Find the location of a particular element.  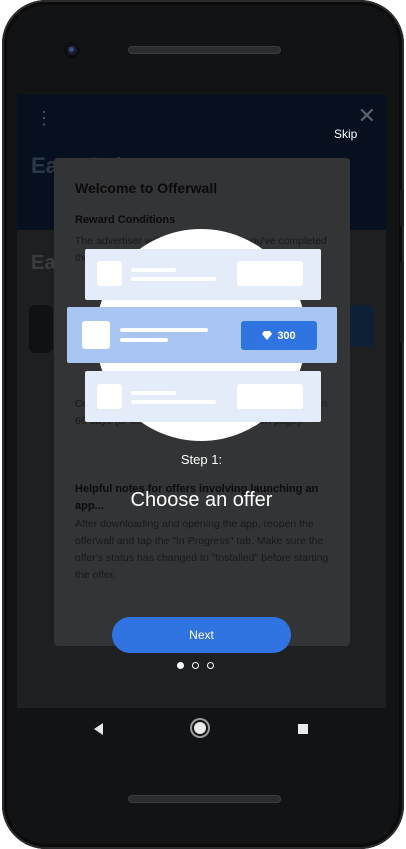

page-indicator is located at coordinates (195, 665).